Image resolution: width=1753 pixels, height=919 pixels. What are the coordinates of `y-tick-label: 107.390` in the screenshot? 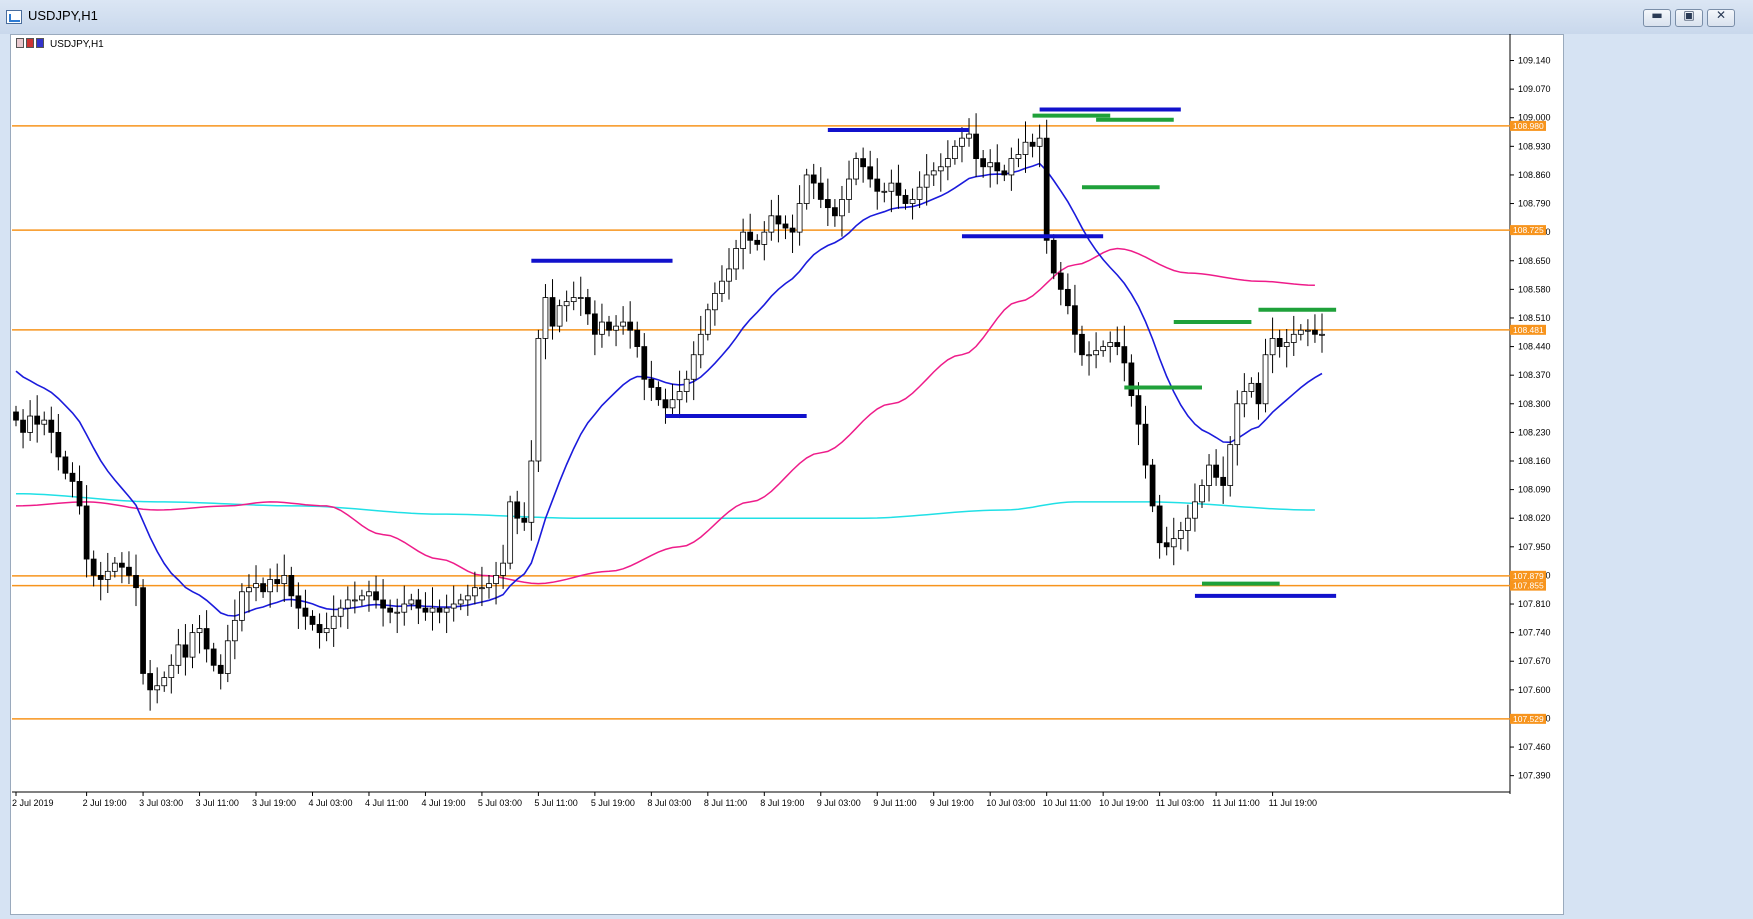 It's located at (1534, 776).